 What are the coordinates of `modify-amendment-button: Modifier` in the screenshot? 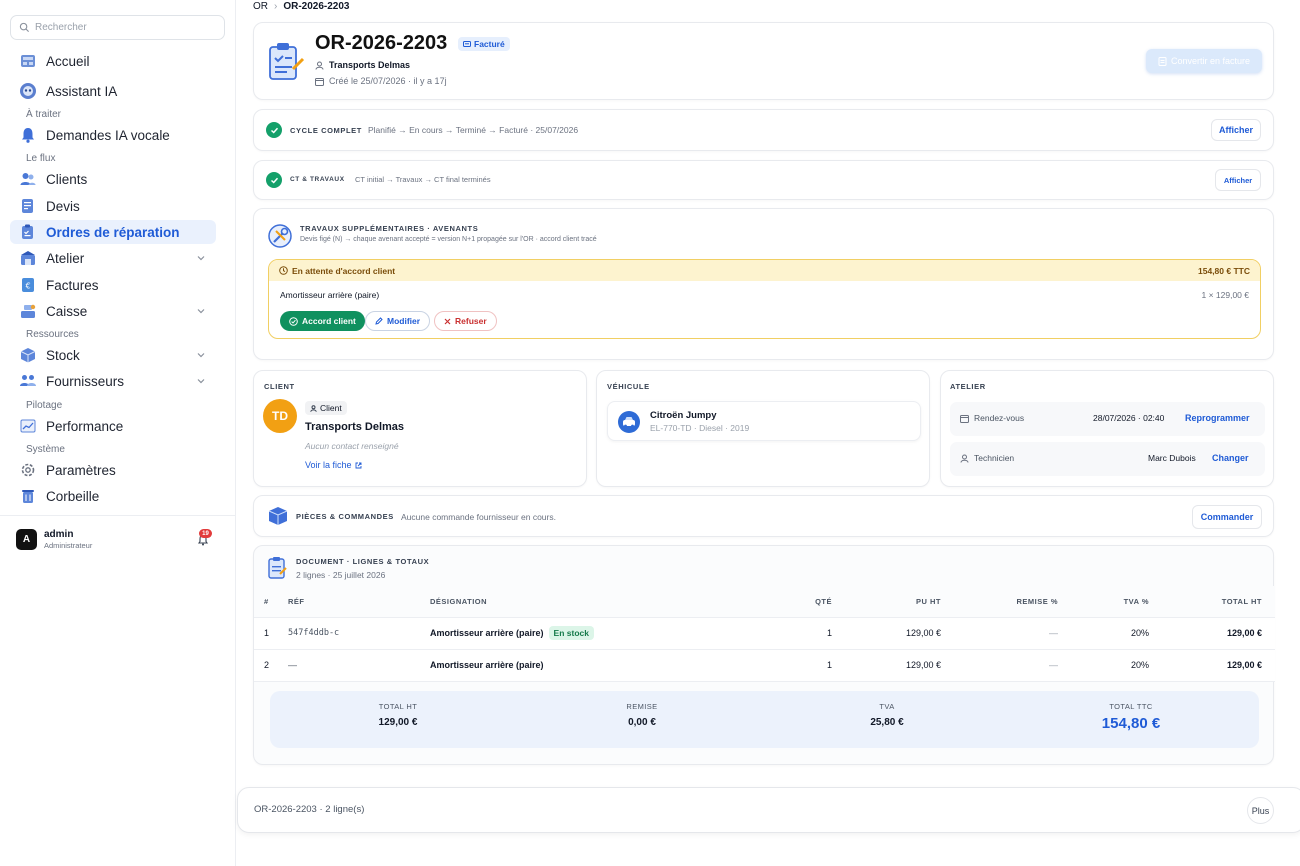 It's located at (398, 321).